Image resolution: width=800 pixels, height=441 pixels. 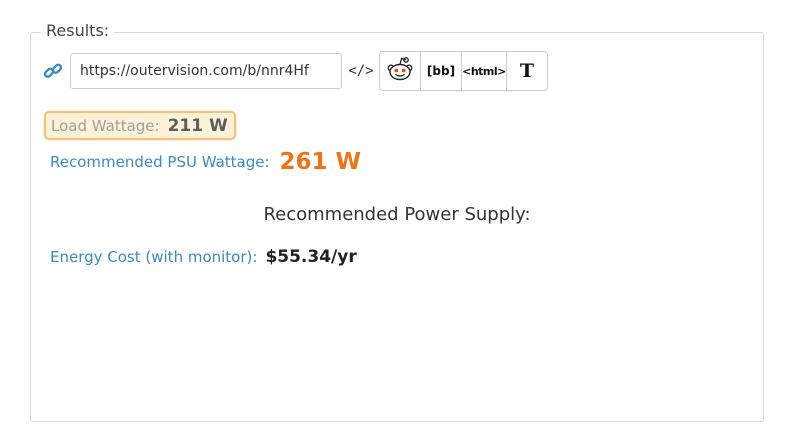 I want to click on recommended-psu-wattage-label: Recommended PSU Wattage:, so click(x=160, y=162).